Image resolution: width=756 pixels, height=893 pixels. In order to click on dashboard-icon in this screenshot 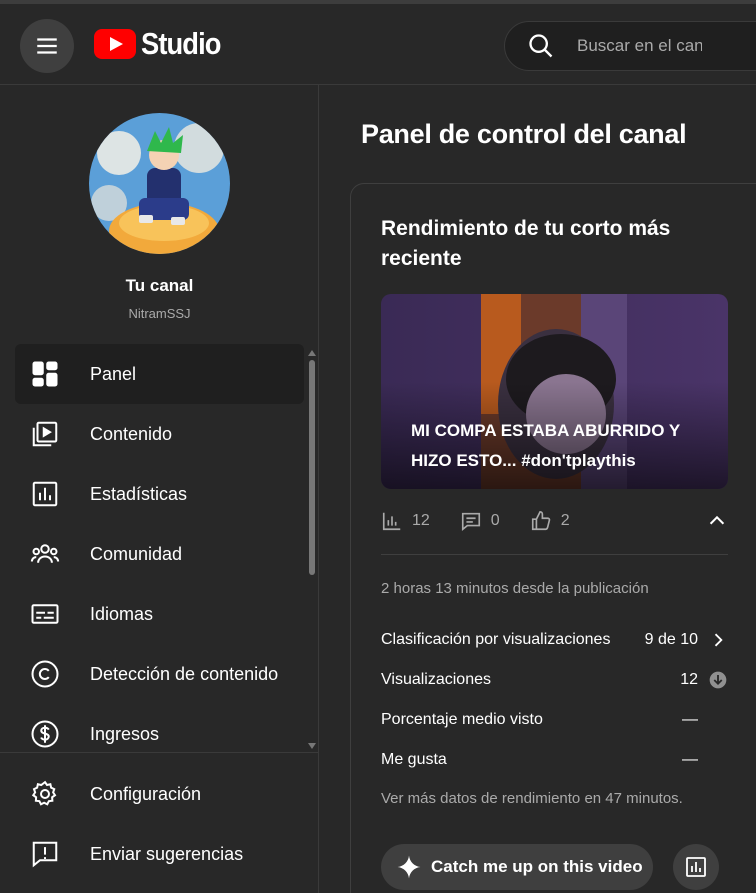, I will do `click(45, 374)`.